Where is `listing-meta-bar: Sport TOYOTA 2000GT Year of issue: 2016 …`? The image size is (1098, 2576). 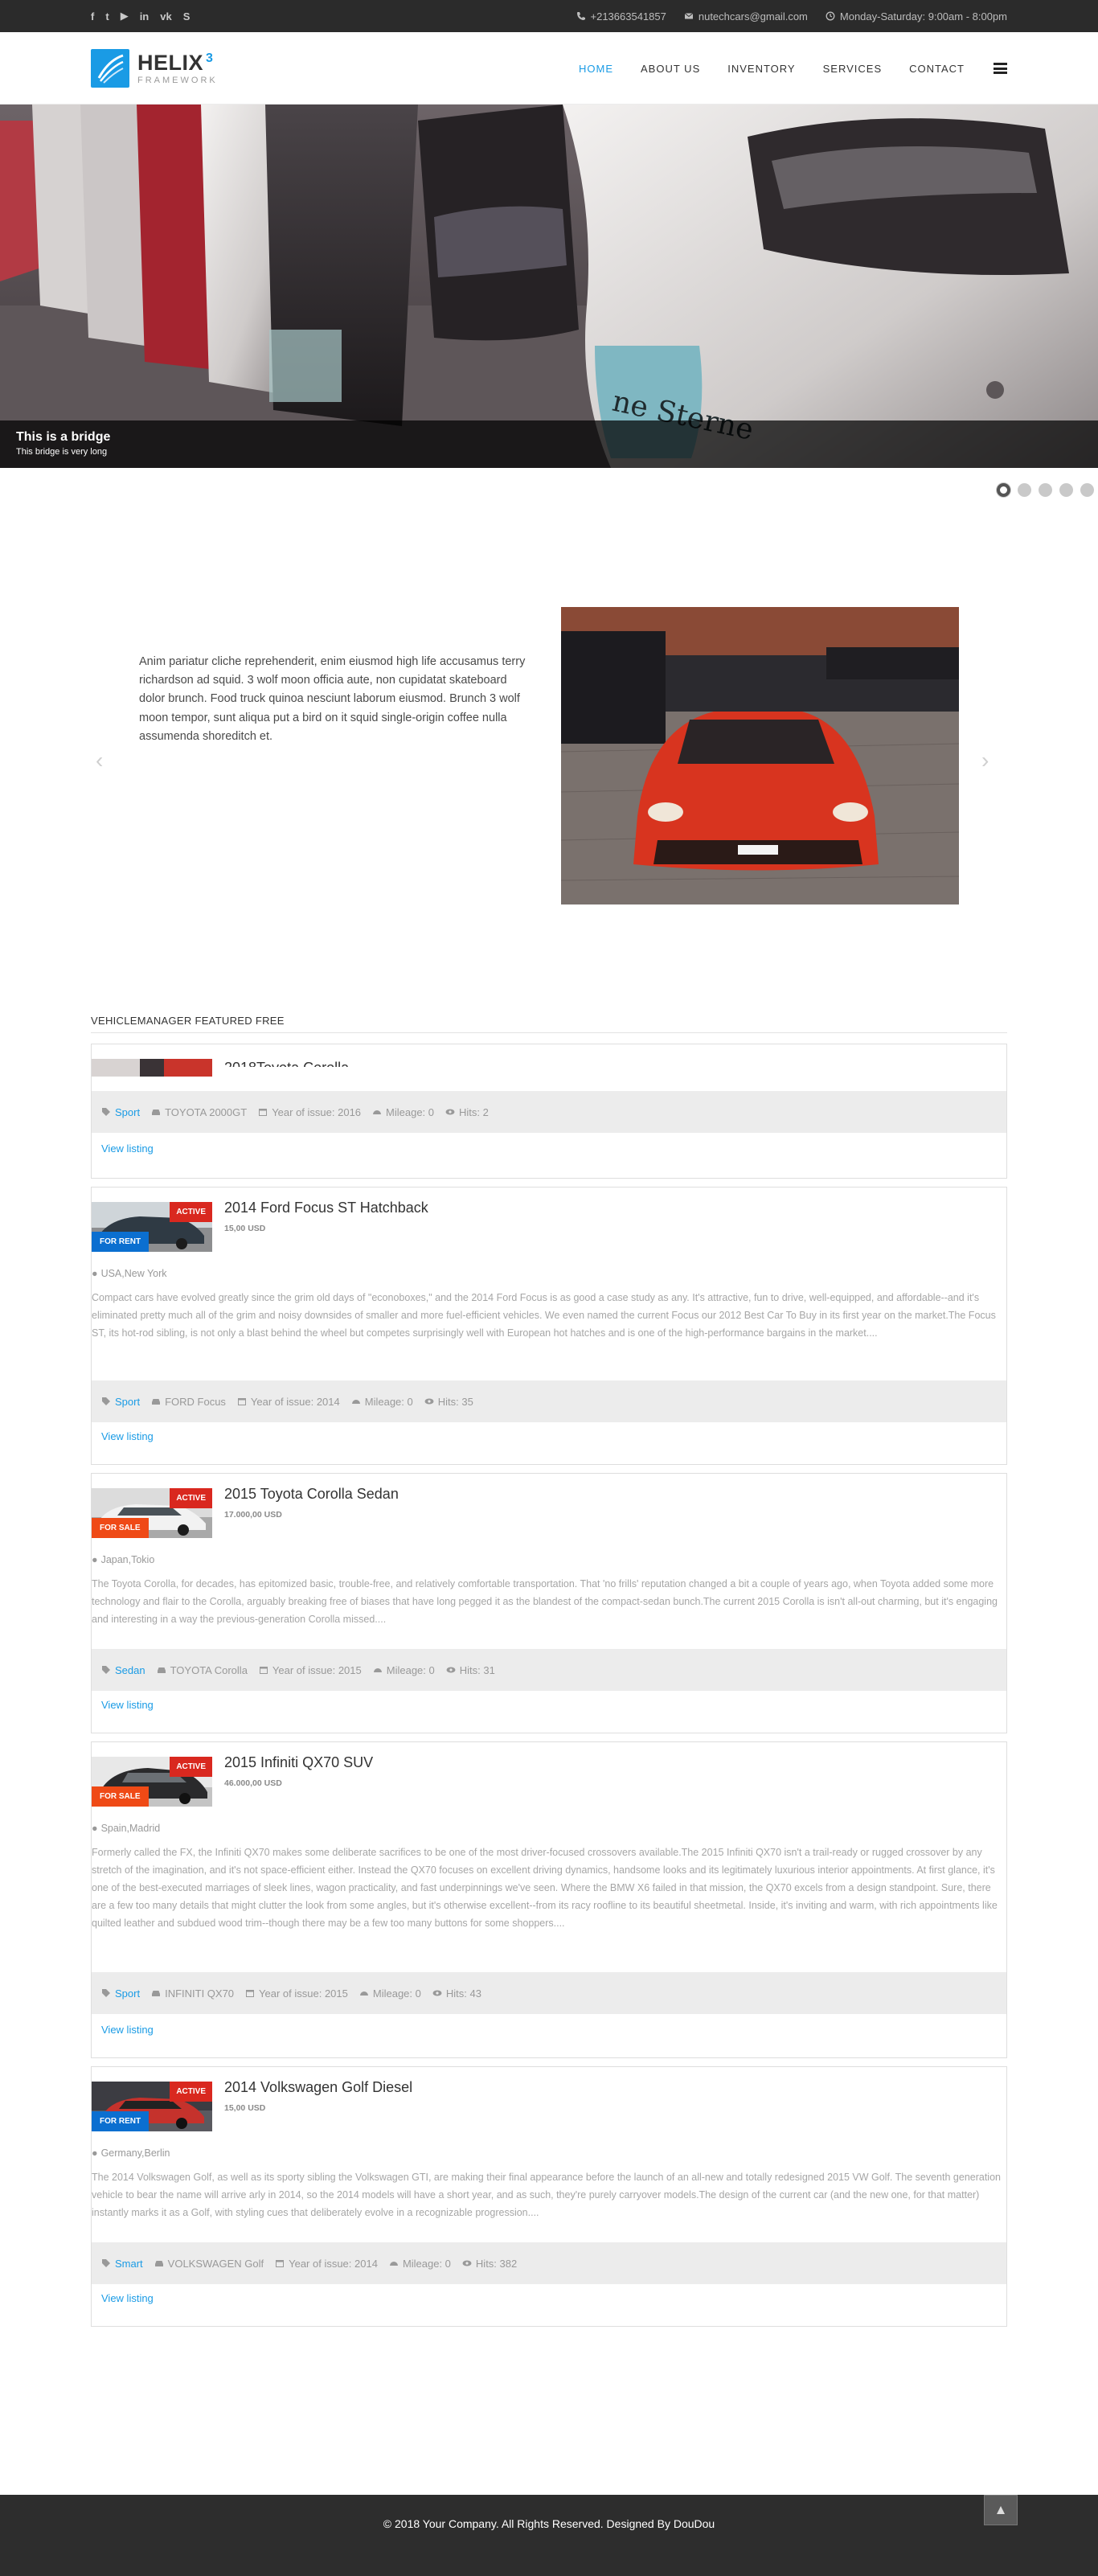
listing-meta-bar: Sport TOYOTA 2000GT Year of issue: 2016 … is located at coordinates (549, 1112).